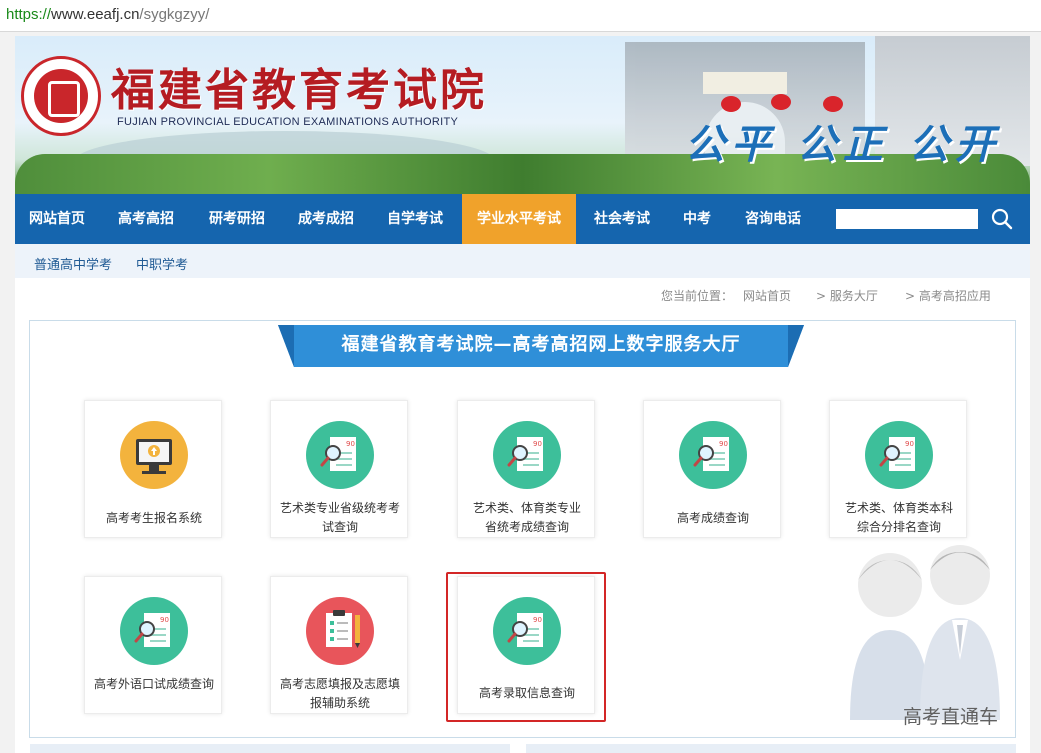  Describe the element at coordinates (520, 16) in the screenshot. I see `browser-address-bar: https://www.eeafj.cn/sygkgzyy/` at that location.